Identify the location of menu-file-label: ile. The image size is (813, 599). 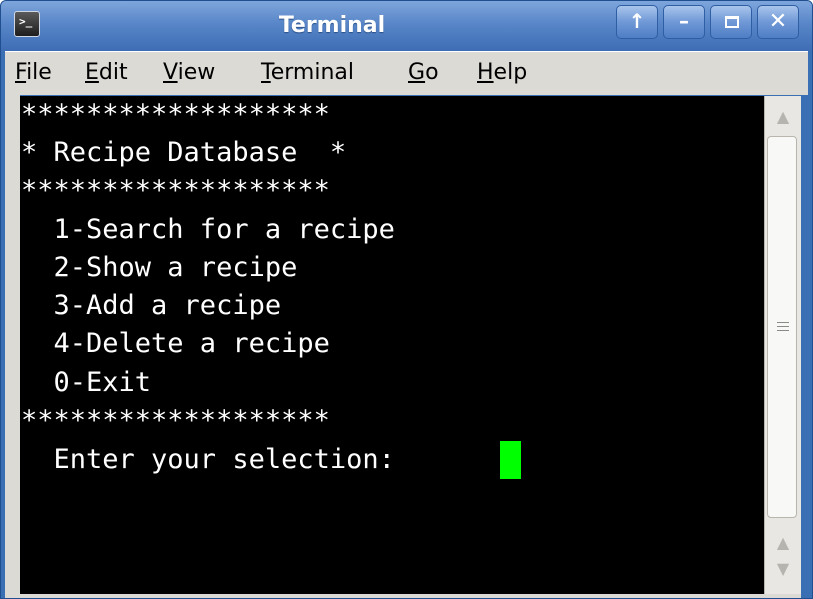
(39, 72).